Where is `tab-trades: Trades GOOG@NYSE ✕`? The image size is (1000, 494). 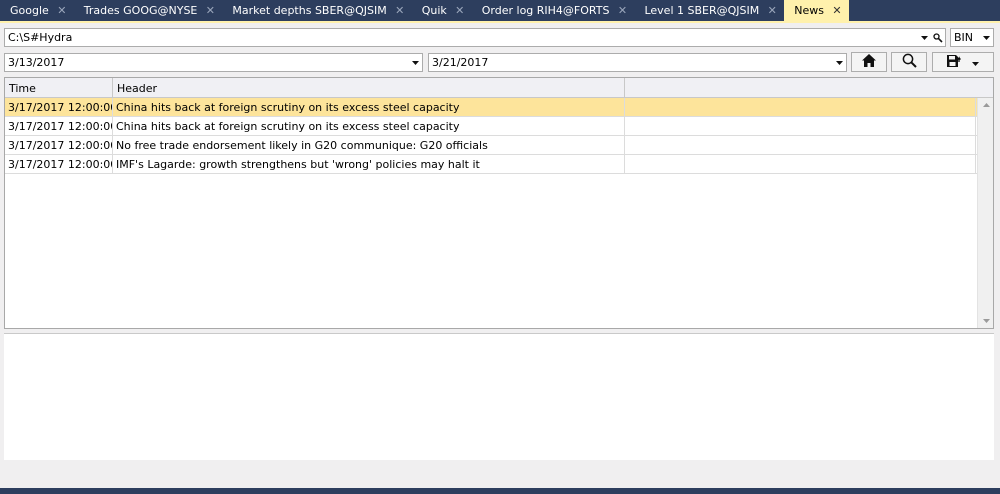 tab-trades: Trades GOOG@NYSE ✕ is located at coordinates (148, 10).